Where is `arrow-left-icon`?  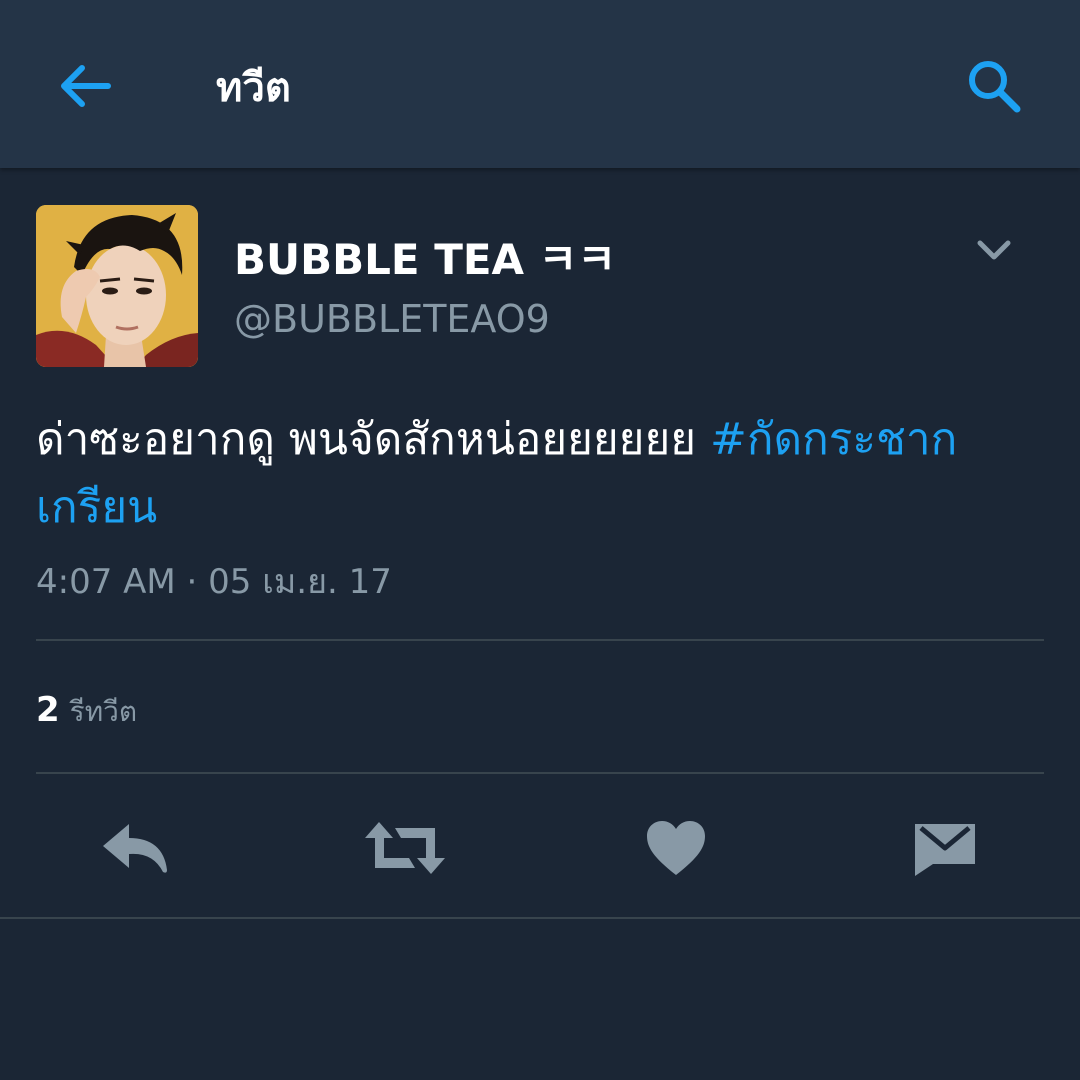
arrow-left-icon is located at coordinates (86, 86).